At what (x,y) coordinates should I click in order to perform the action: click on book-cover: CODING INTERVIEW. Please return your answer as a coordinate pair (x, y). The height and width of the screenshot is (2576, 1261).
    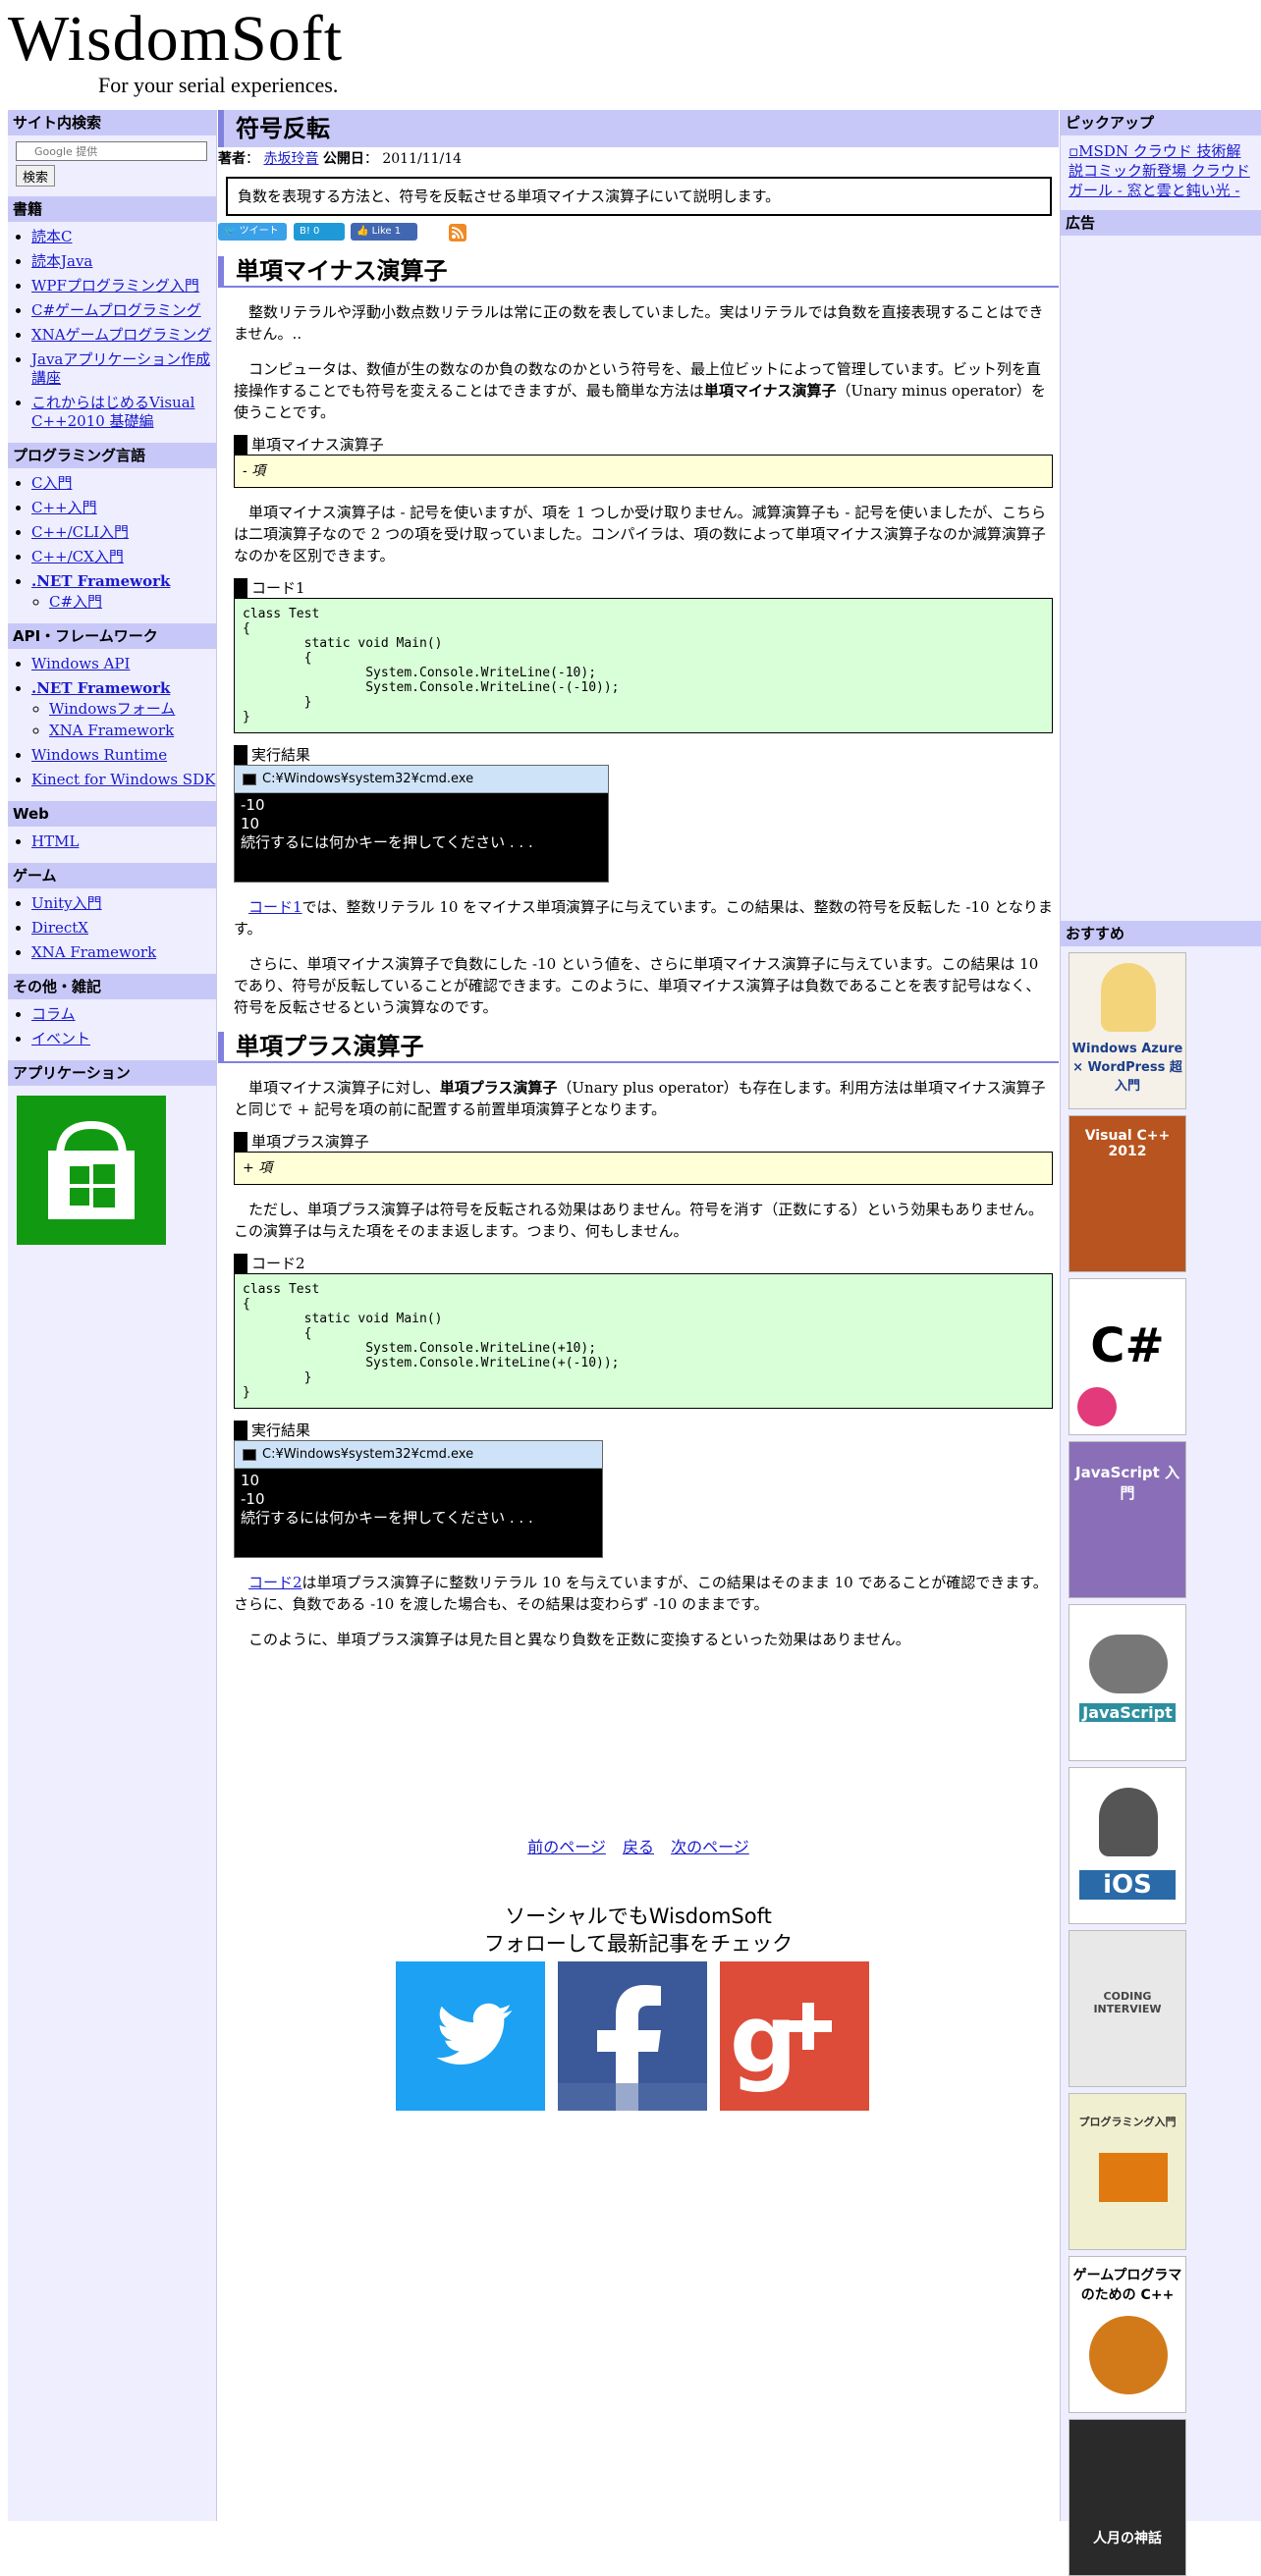
    Looking at the image, I should click on (1127, 2008).